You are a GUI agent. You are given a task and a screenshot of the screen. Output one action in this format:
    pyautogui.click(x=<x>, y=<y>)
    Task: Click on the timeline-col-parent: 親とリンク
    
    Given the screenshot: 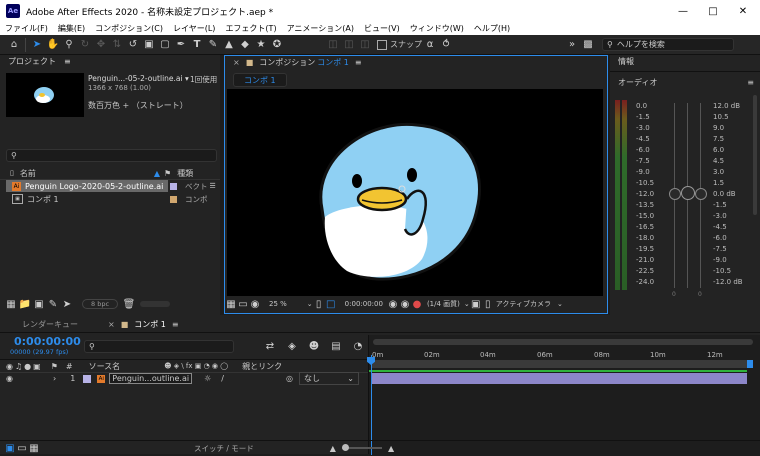 What is the action you would take?
    pyautogui.click(x=262, y=366)
    